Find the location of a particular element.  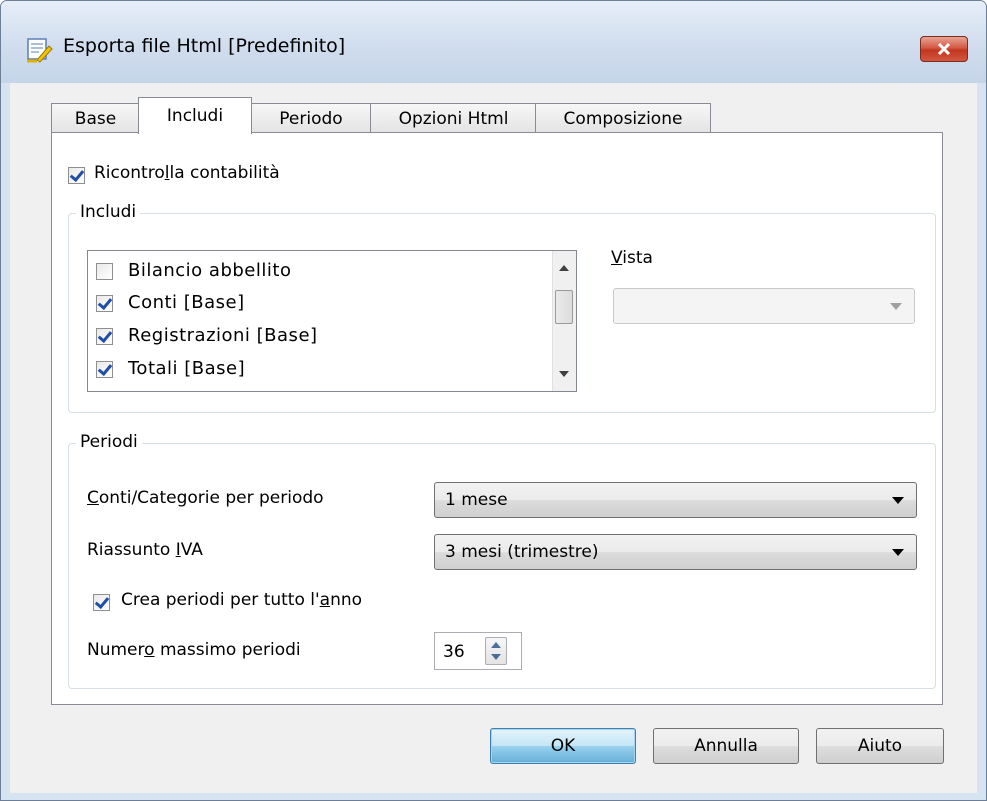

tab-composizione: Composizione is located at coordinates (623, 118).